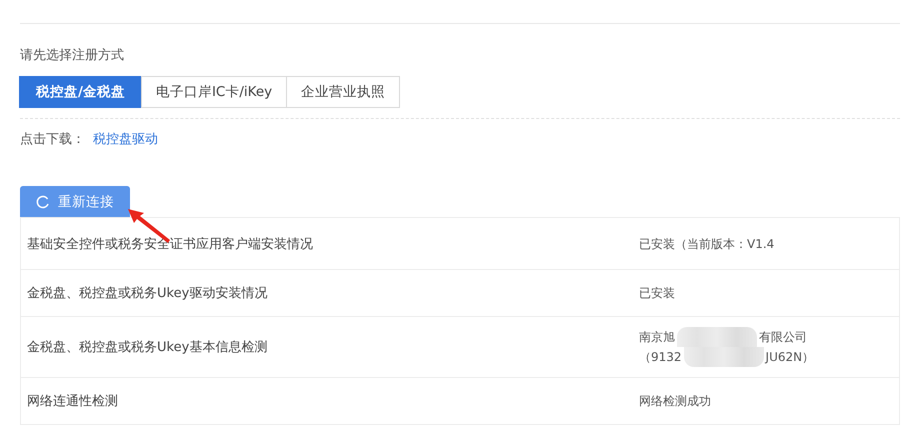  What do you see at coordinates (706, 244) in the screenshot?
I see `check-result: 已安装（当前版本：V1.4` at bounding box center [706, 244].